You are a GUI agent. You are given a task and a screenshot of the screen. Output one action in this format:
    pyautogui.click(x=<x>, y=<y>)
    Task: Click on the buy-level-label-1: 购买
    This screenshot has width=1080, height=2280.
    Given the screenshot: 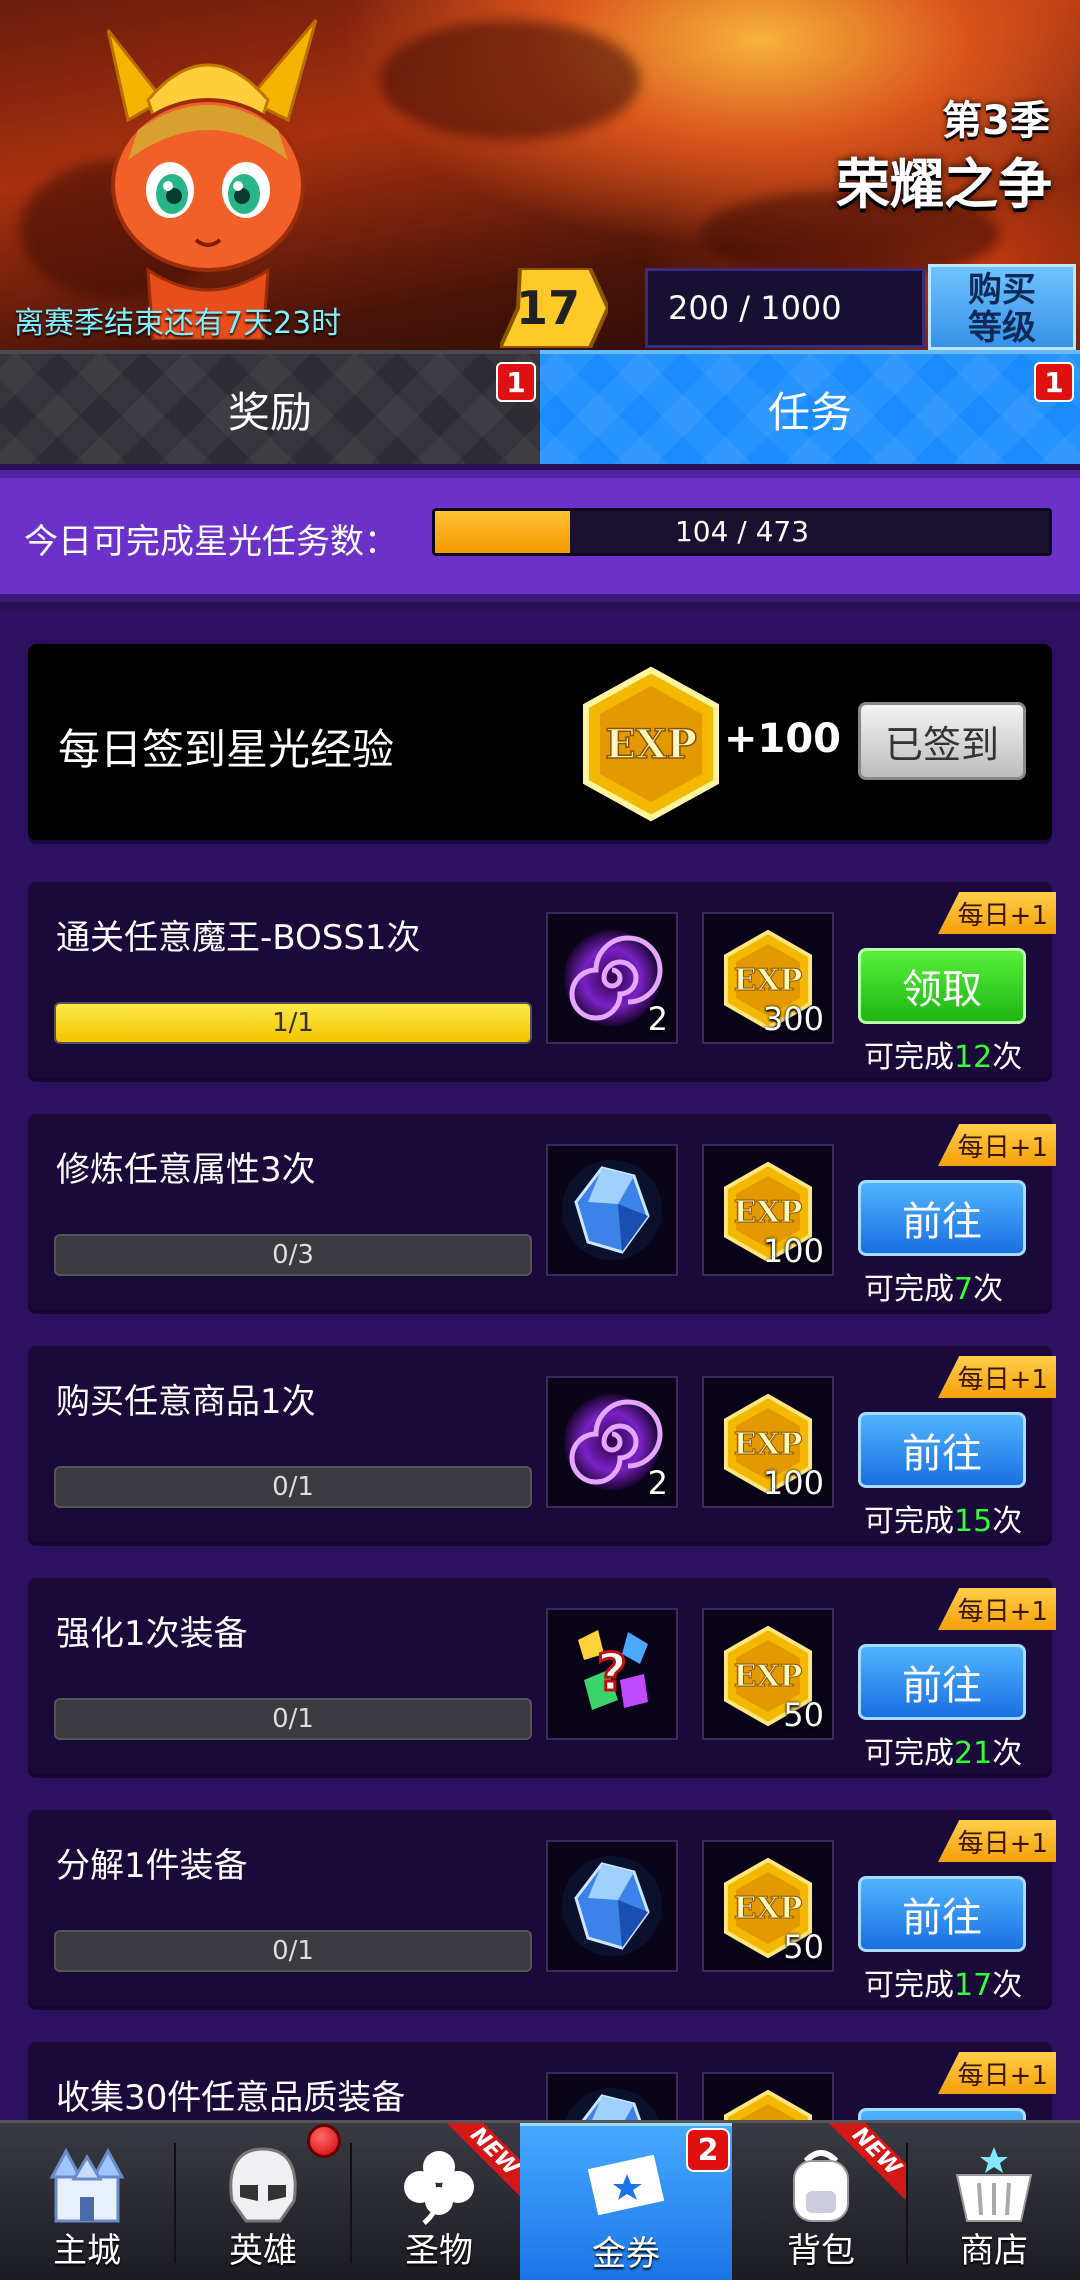 What is the action you would take?
    pyautogui.click(x=1002, y=290)
    